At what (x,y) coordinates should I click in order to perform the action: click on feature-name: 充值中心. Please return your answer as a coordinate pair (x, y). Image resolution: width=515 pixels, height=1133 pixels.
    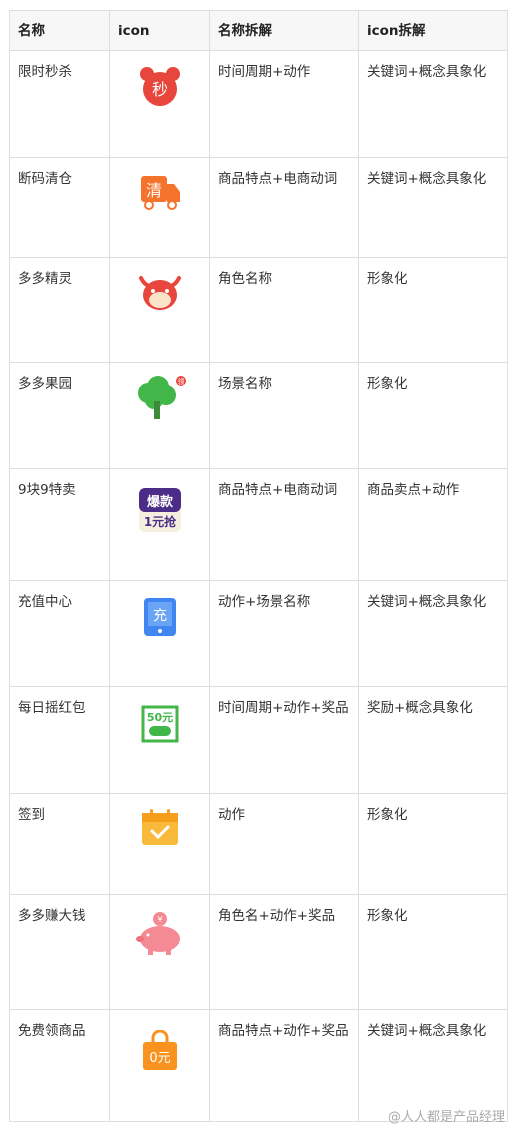
    Looking at the image, I should click on (59, 633).